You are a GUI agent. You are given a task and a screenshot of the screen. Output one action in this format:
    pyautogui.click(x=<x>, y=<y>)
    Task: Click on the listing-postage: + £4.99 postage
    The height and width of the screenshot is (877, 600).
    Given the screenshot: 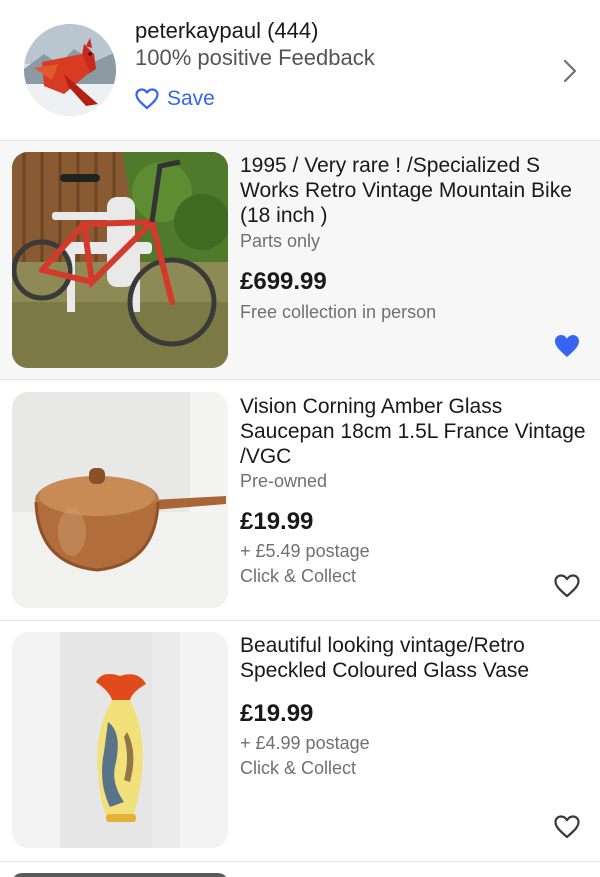 What is the action you would take?
    pyautogui.click(x=305, y=743)
    